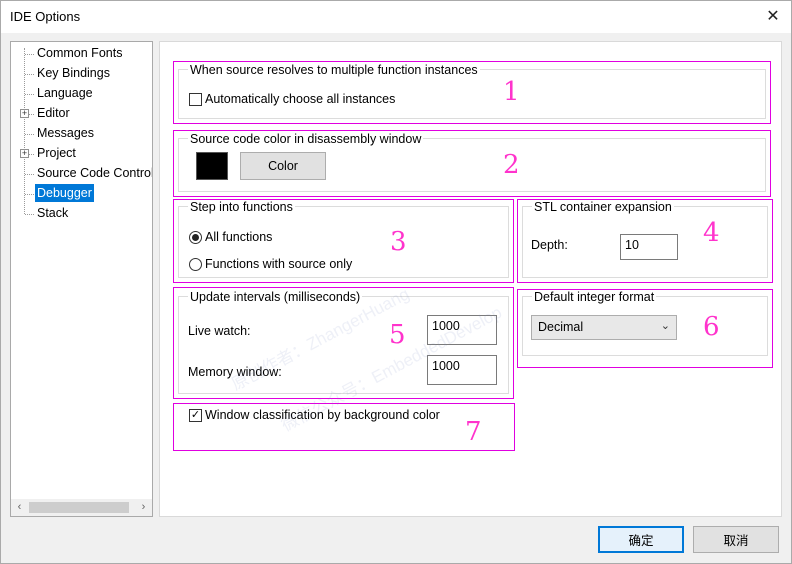 The image size is (792, 564). Describe the element at coordinates (275, 297) in the screenshot. I see `update-intervals-title: Update intervals (milliseconds)` at that location.